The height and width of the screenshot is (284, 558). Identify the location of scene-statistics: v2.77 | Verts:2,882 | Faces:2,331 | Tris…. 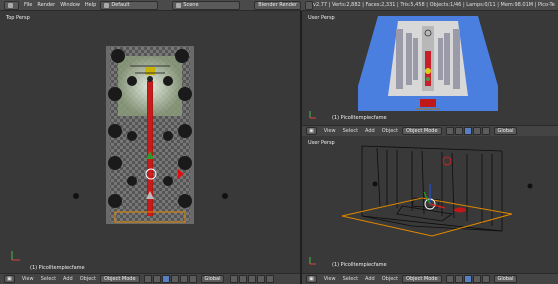
(434, 5).